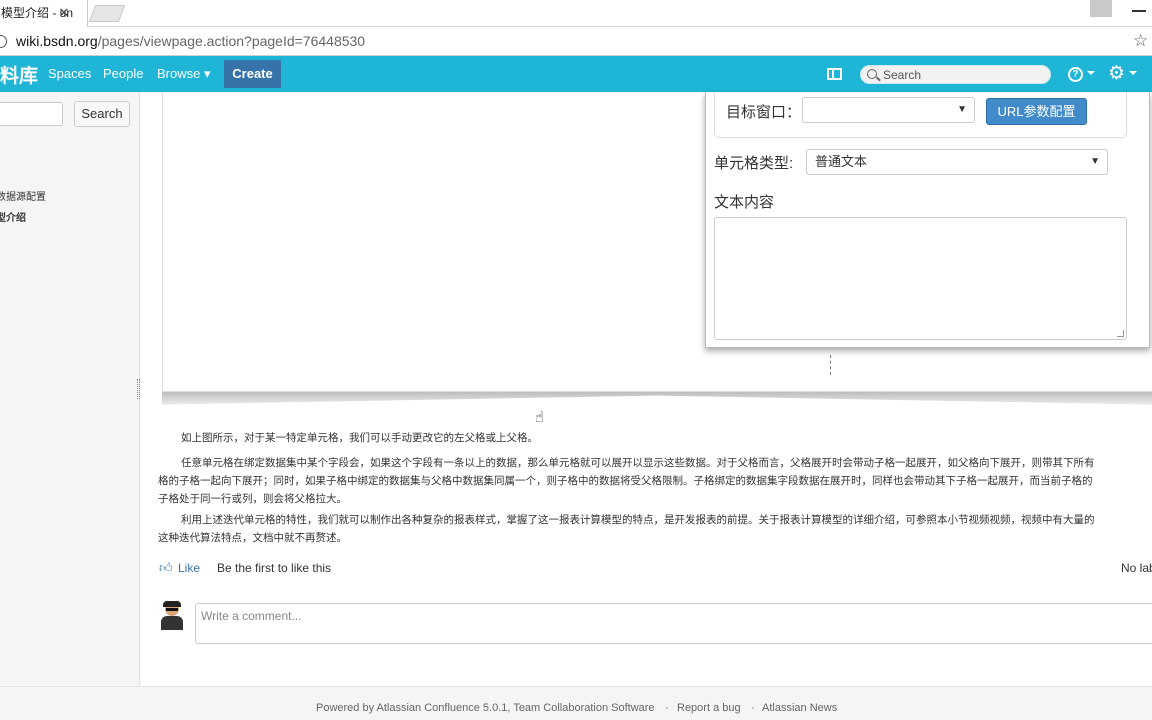 This screenshot has width=1152, height=720. What do you see at coordinates (107, 13) in the screenshot?
I see `new-tab-button` at bounding box center [107, 13].